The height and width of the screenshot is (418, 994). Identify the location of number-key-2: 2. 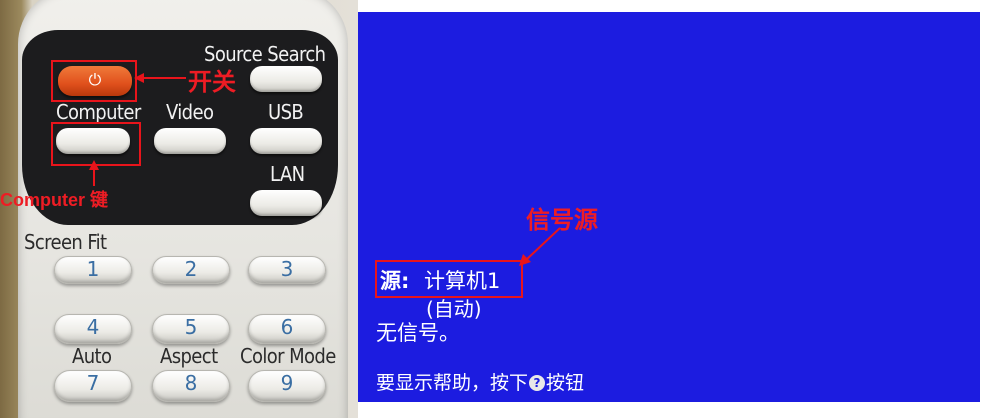
(191, 270).